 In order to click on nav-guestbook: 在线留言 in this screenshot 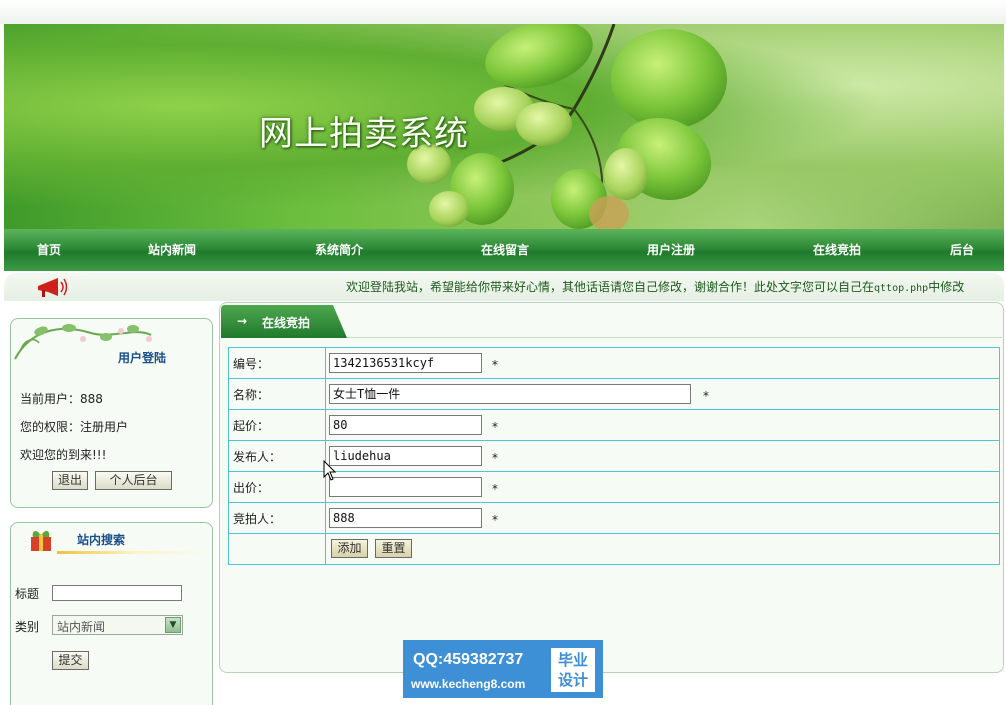, I will do `click(505, 249)`.